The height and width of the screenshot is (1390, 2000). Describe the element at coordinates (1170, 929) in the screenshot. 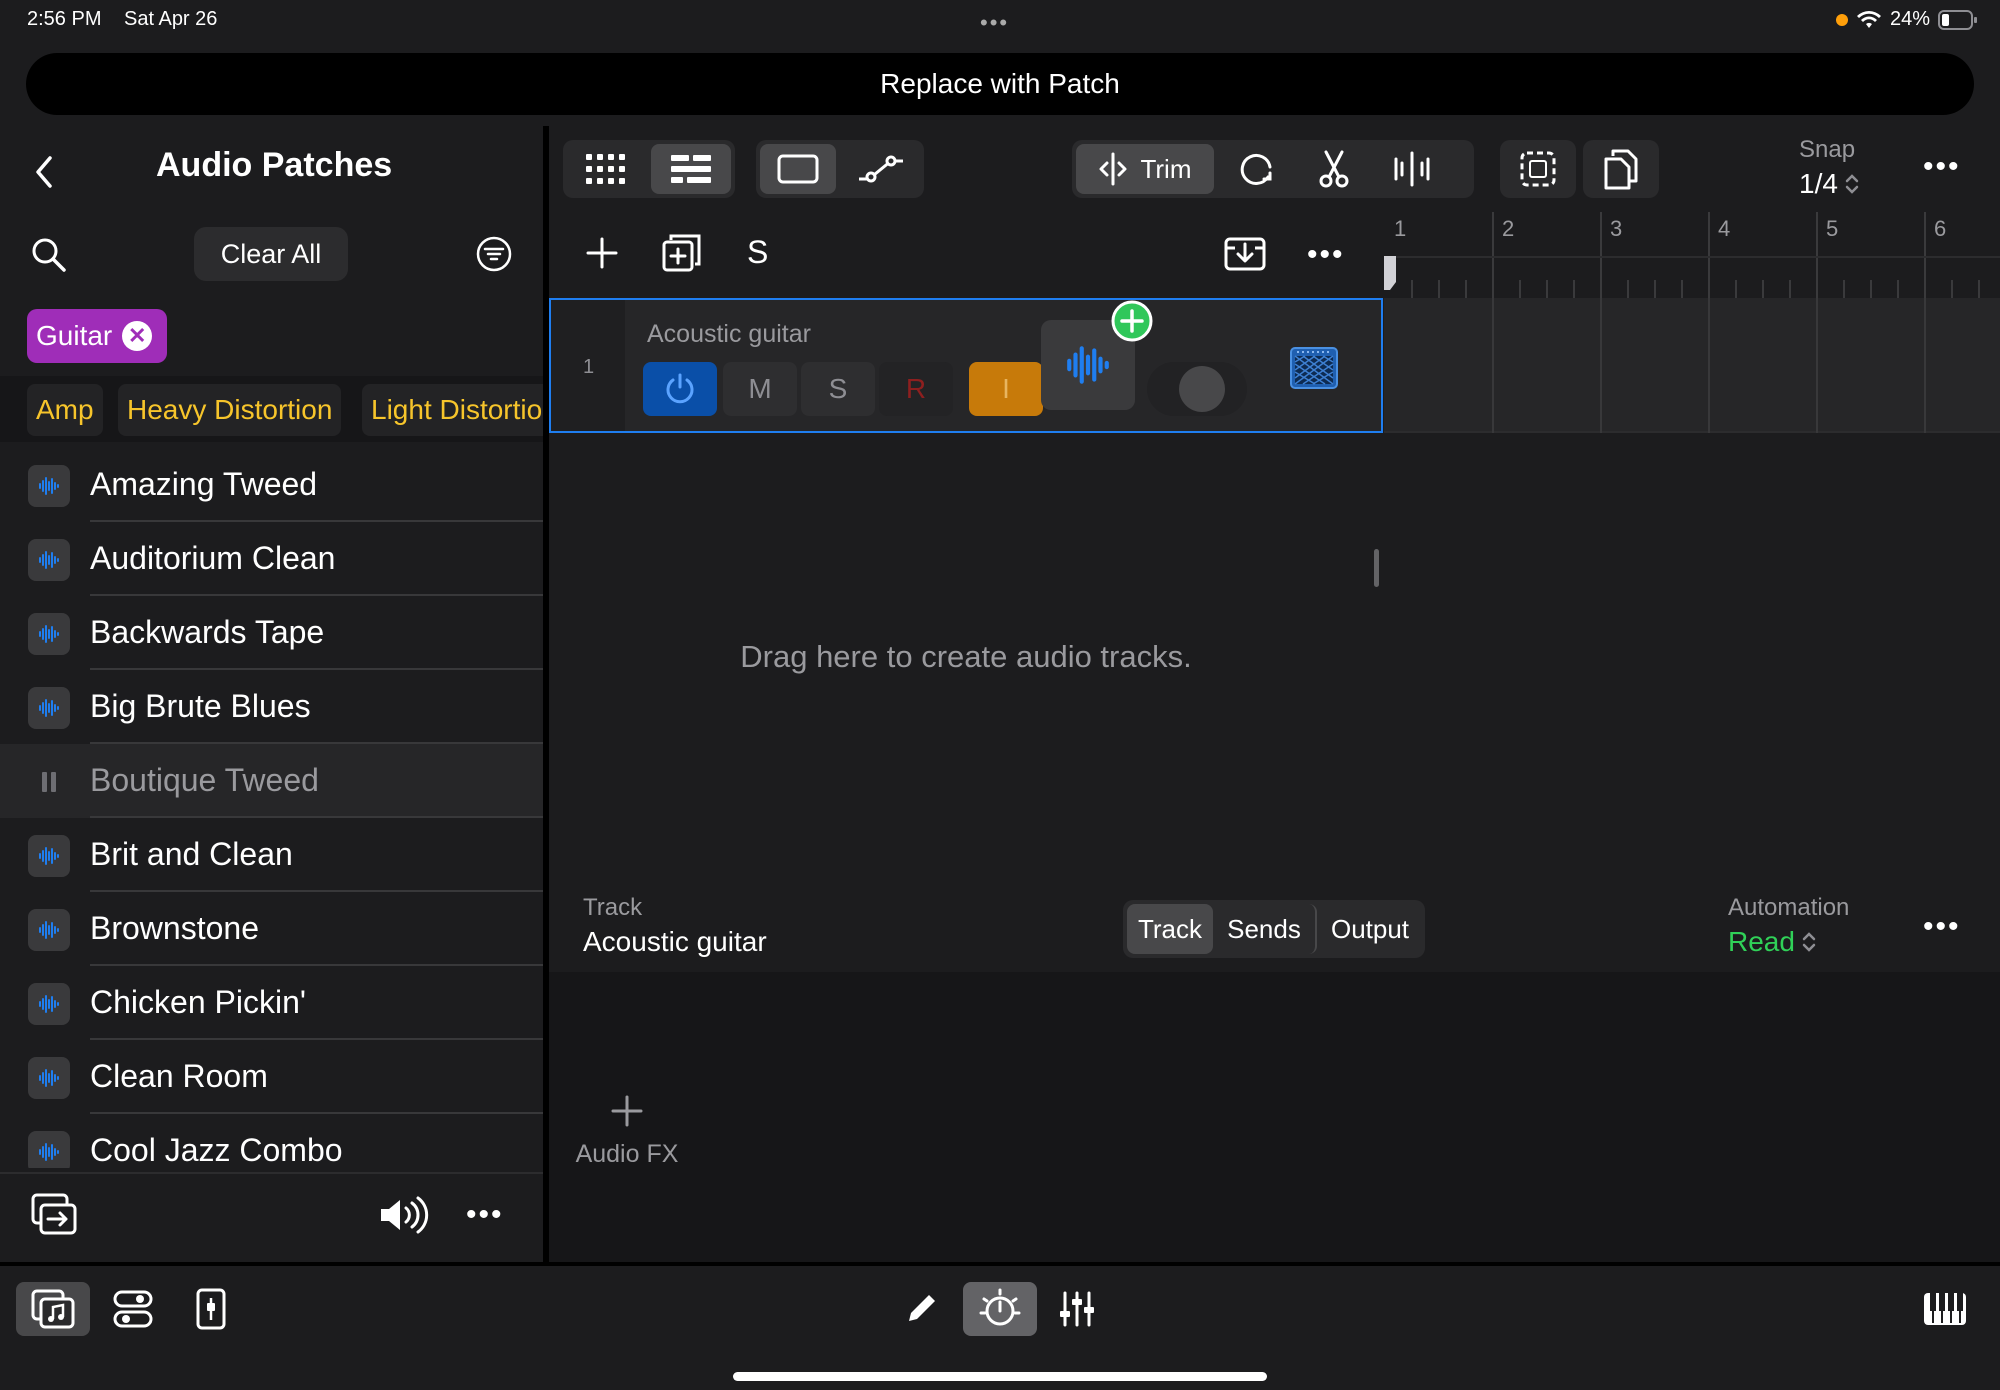

I see `tab-track: Track` at that location.